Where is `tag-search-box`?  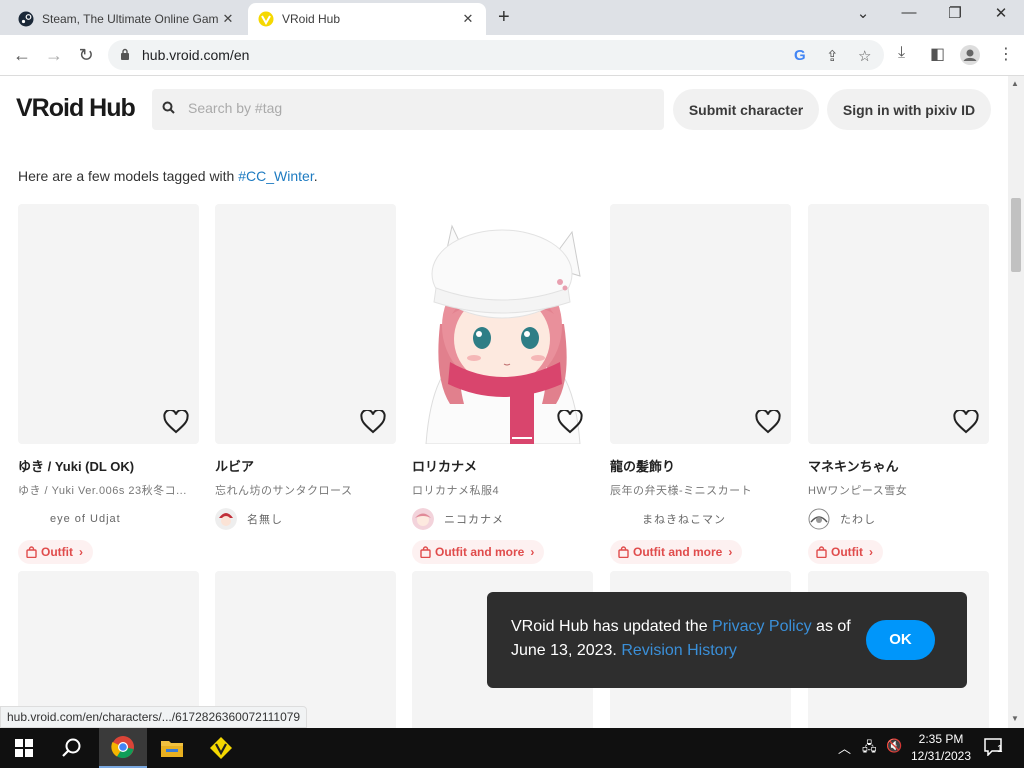 tag-search-box is located at coordinates (408, 109).